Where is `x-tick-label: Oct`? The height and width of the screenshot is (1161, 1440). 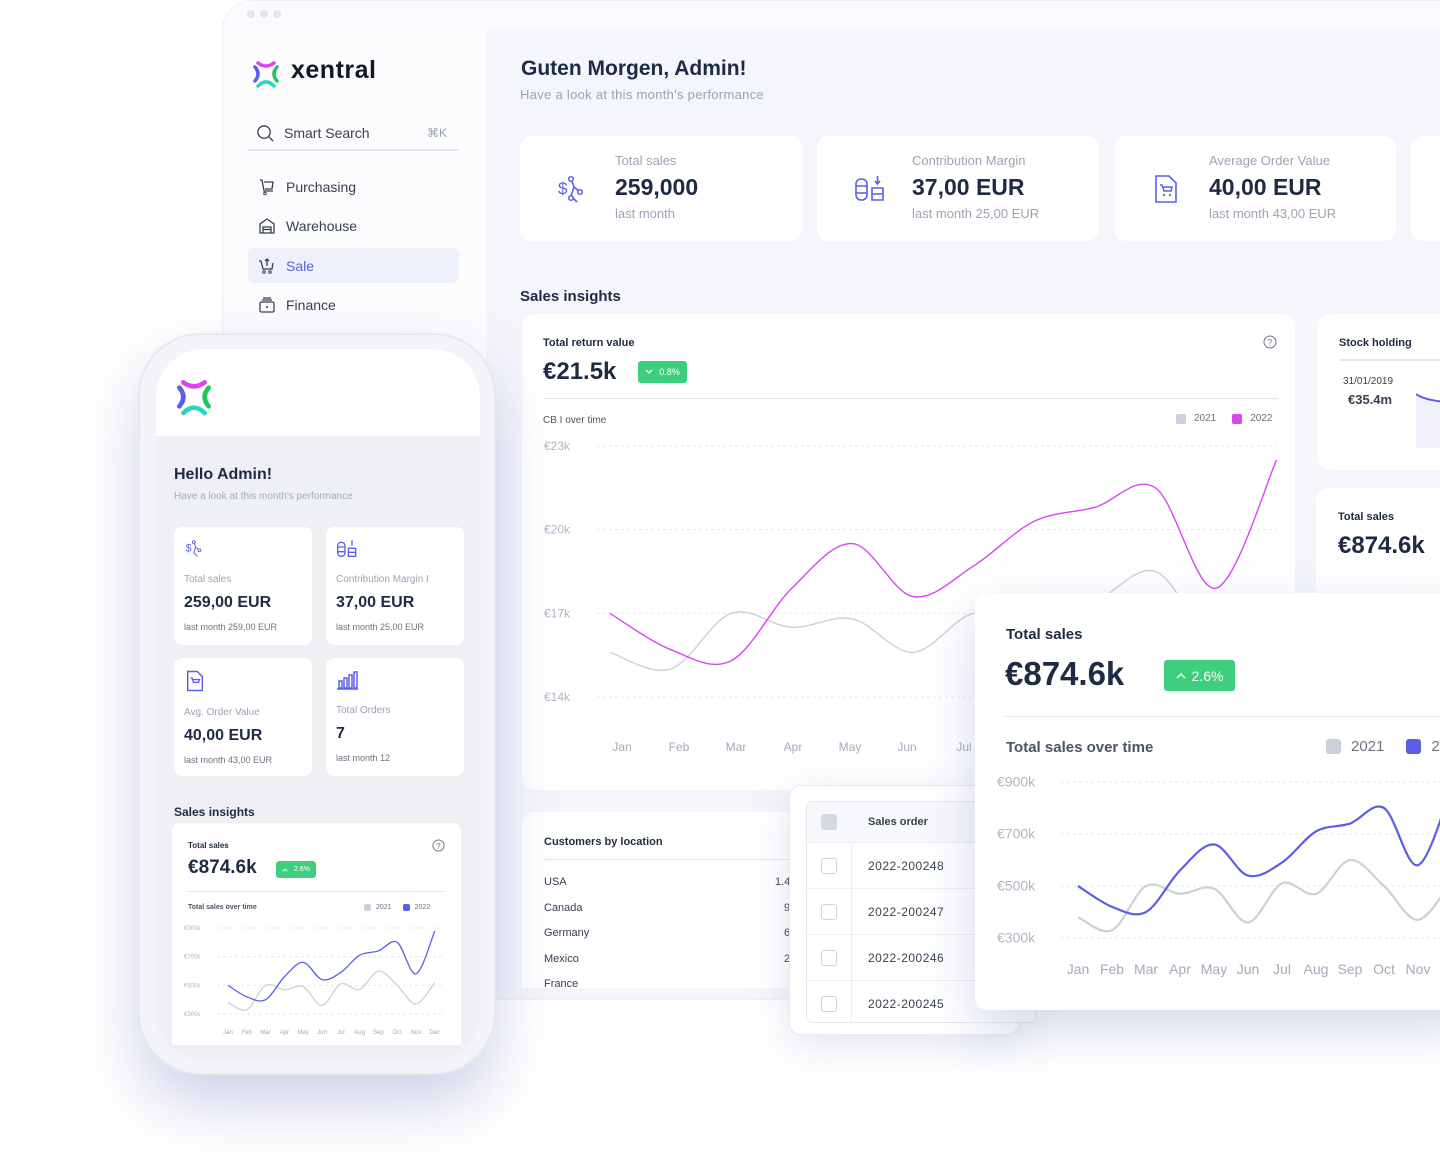
x-tick-label: Oct is located at coordinates (1384, 969).